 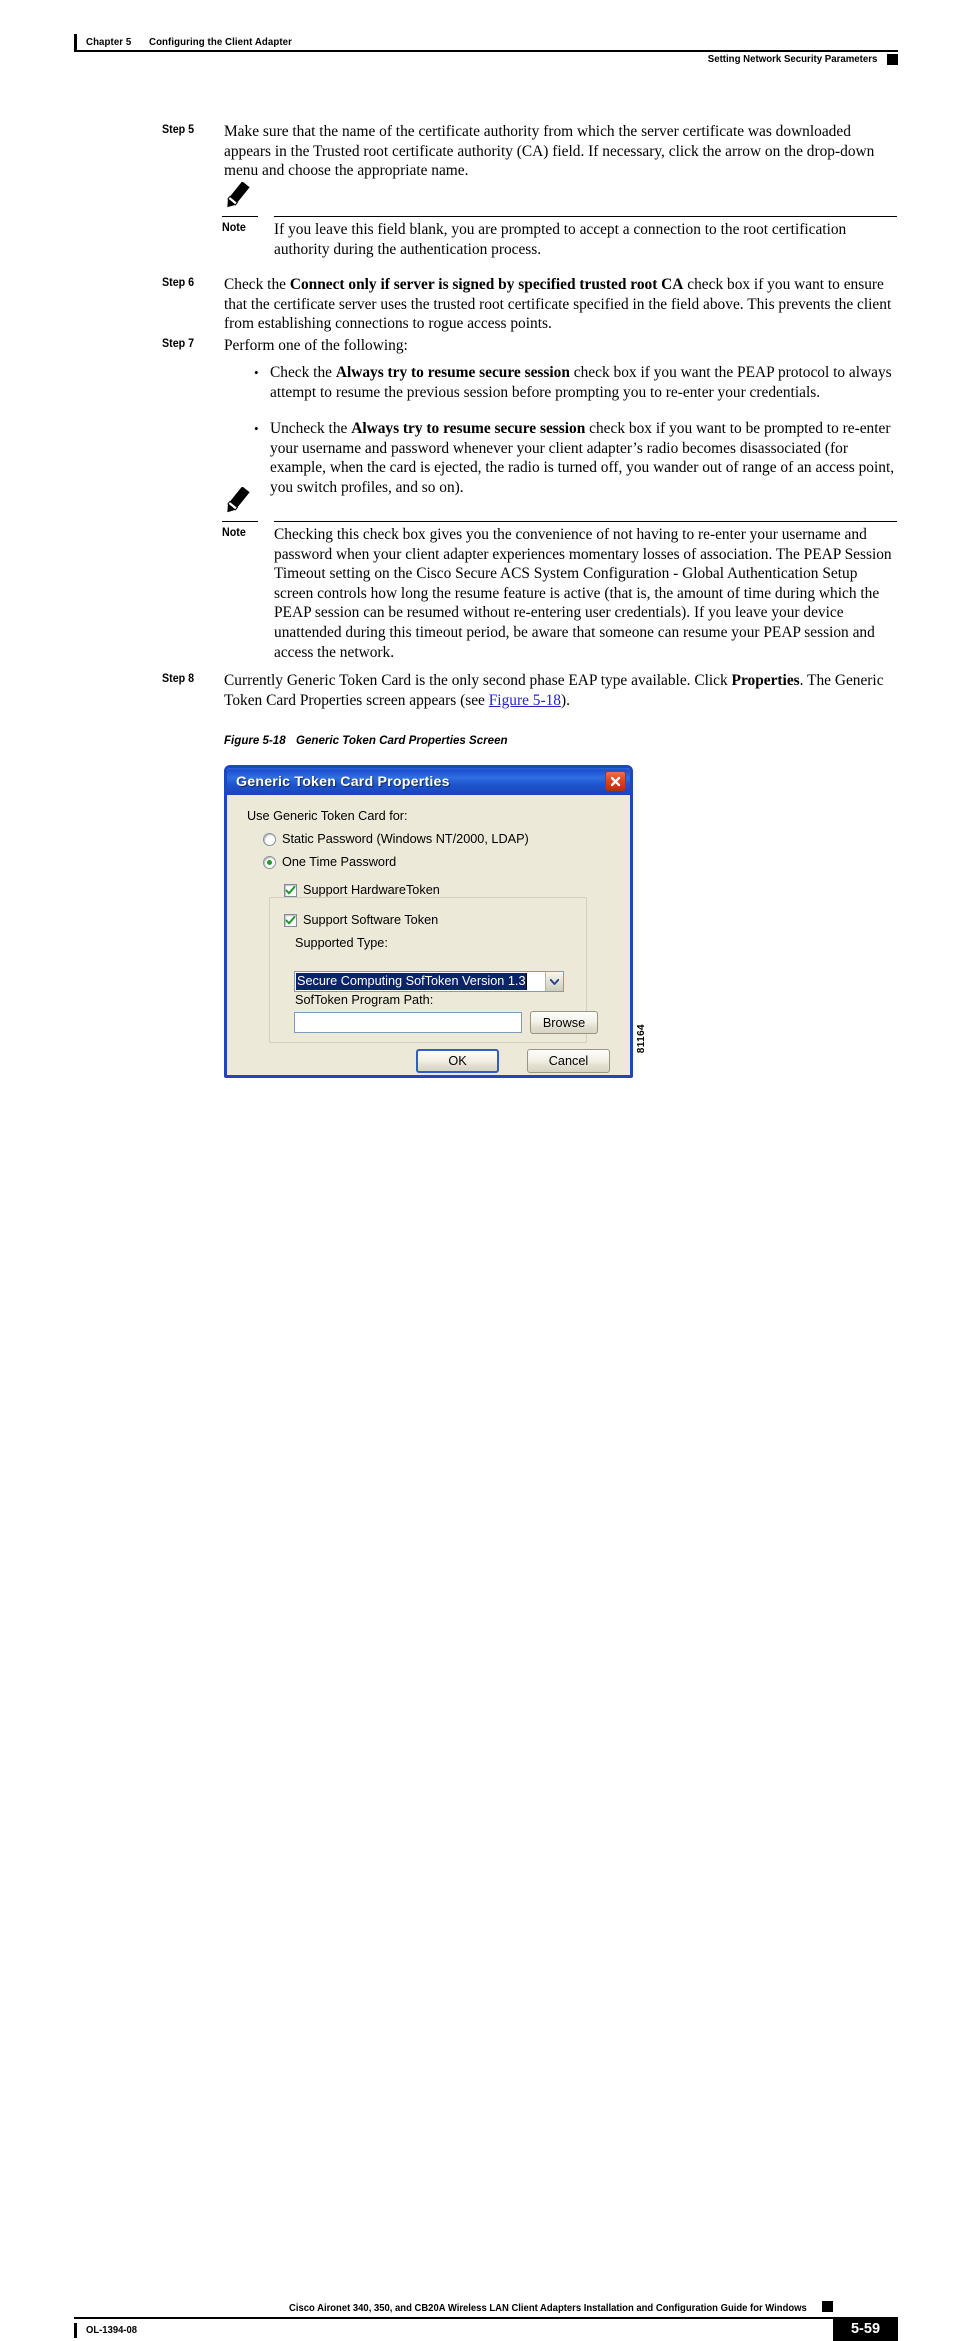 I want to click on header-section: Setting Network Security Parameters, so click(x=795, y=59).